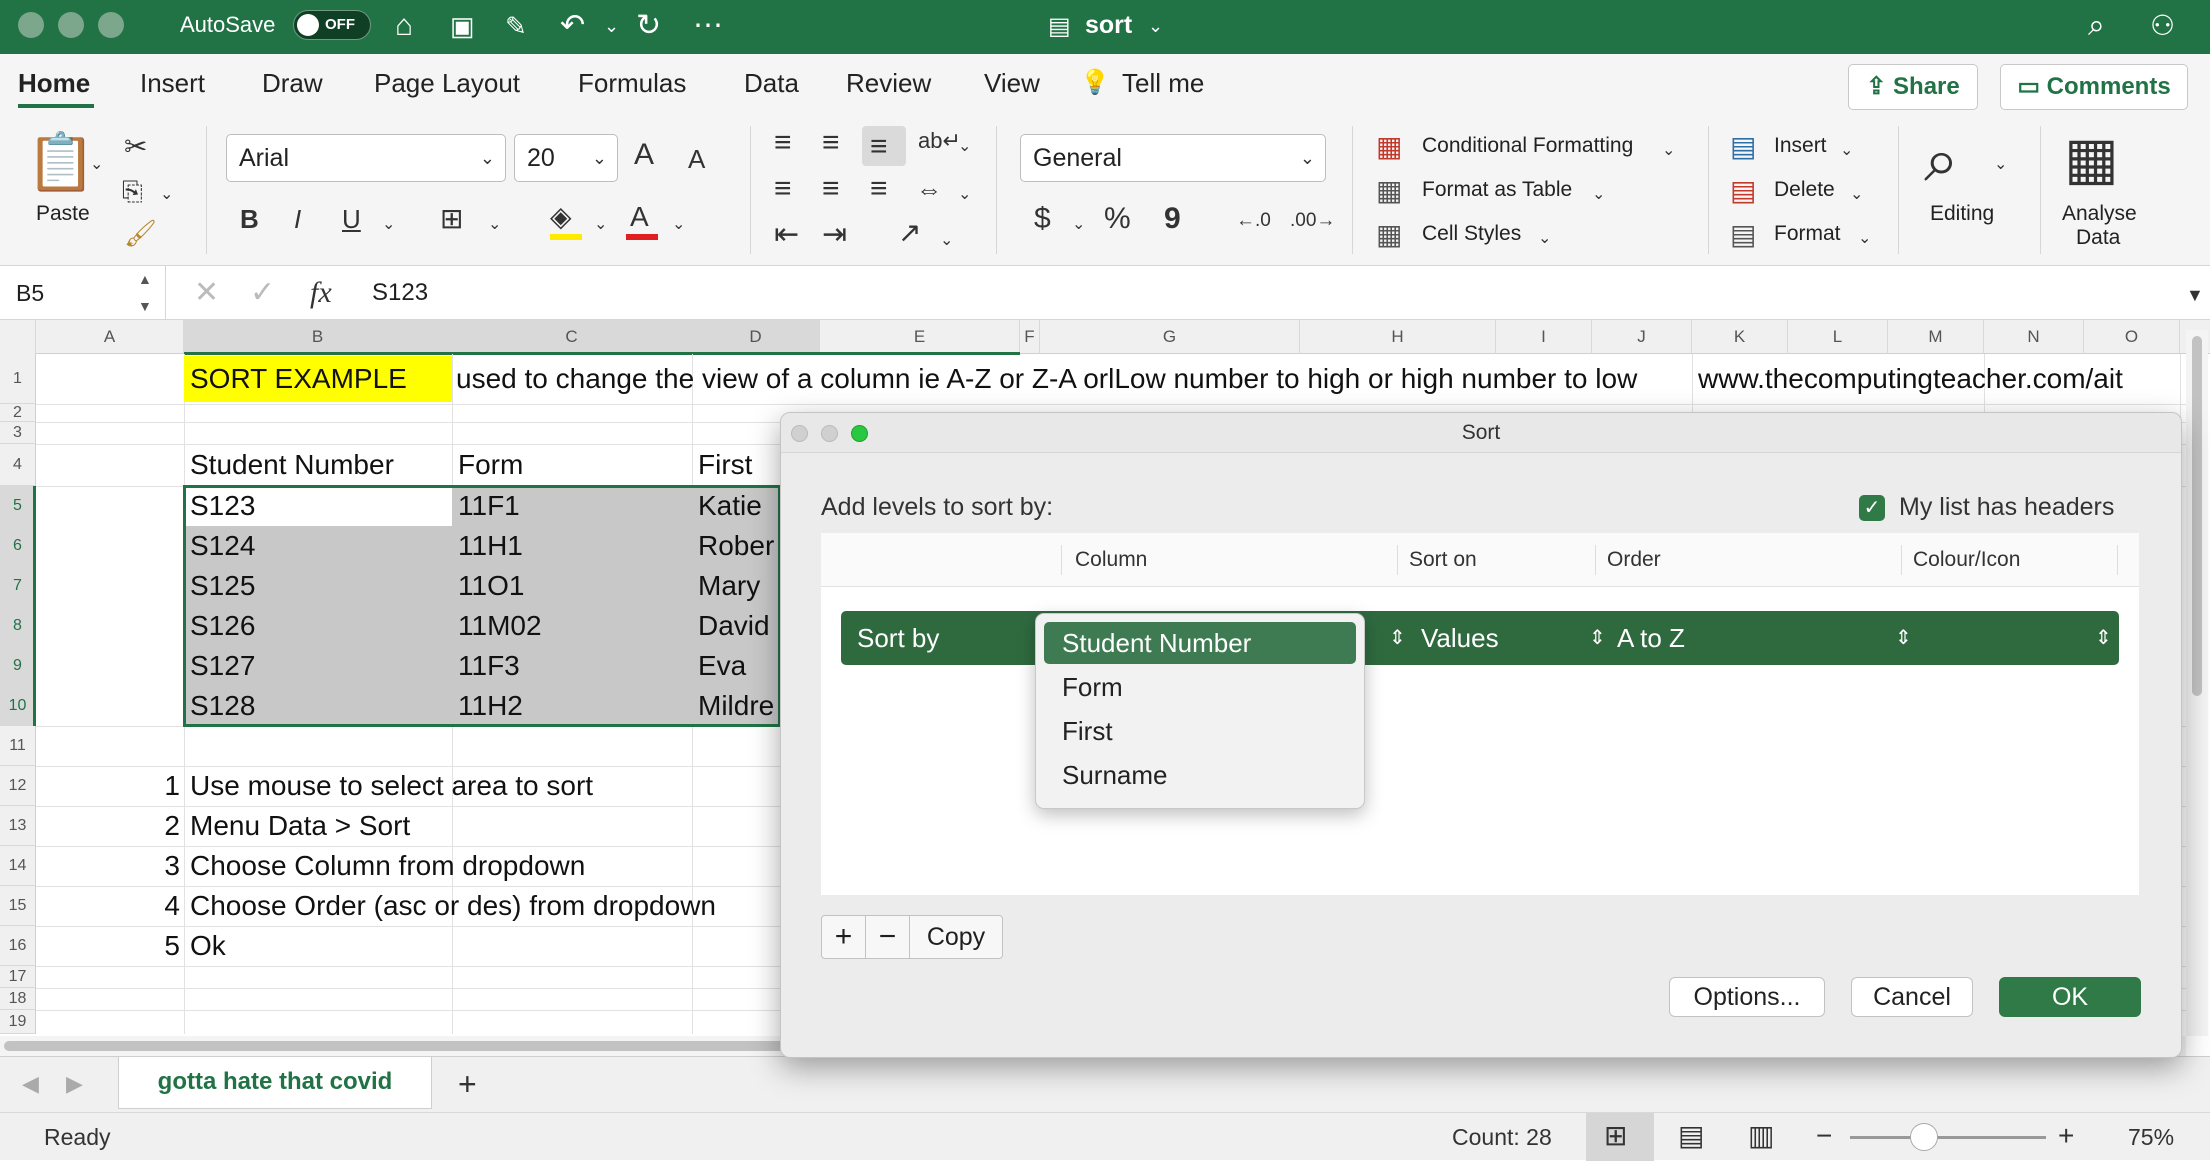 Image resolution: width=2210 pixels, height=1161 pixels. What do you see at coordinates (351, 219) in the screenshot?
I see `underline-button: U` at bounding box center [351, 219].